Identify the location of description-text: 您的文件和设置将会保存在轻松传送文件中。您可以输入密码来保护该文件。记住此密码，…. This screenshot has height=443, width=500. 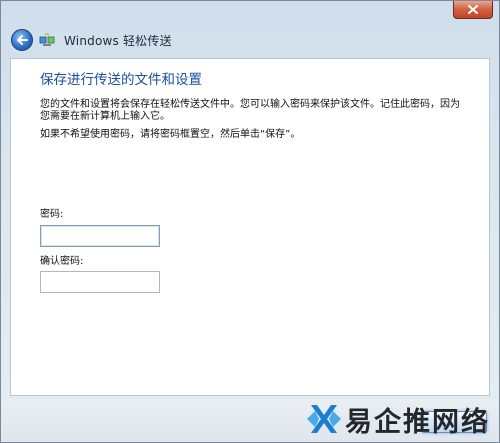
(250, 110).